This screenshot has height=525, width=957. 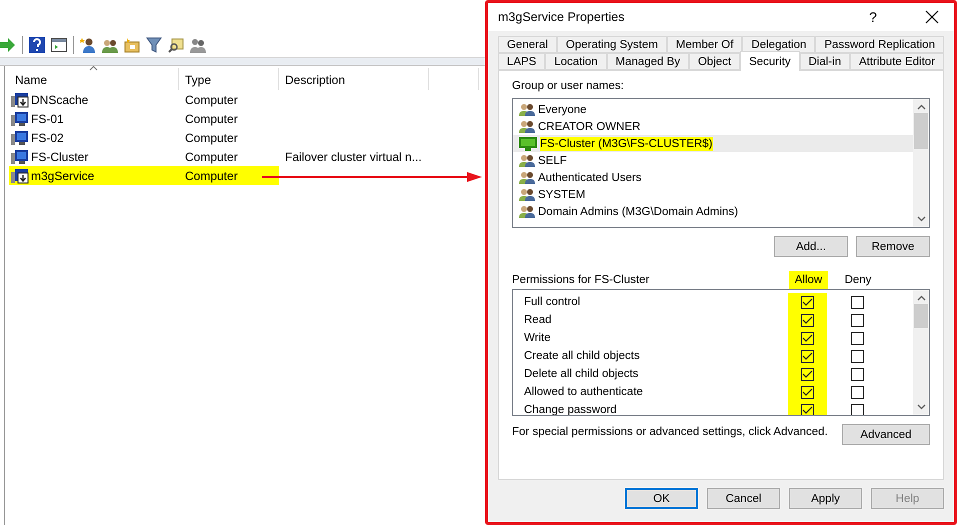 I want to click on dialog-button: Apply, so click(x=825, y=498).